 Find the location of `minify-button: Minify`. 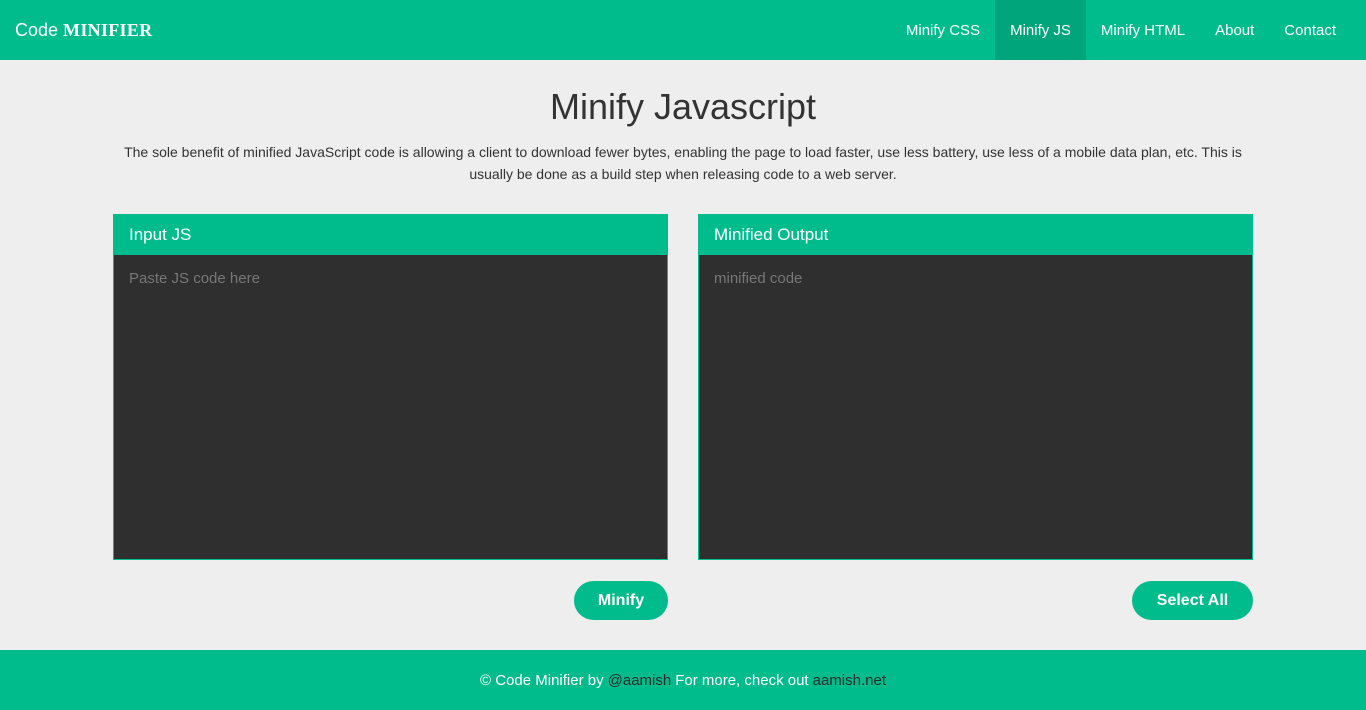

minify-button: Minify is located at coordinates (621, 600).